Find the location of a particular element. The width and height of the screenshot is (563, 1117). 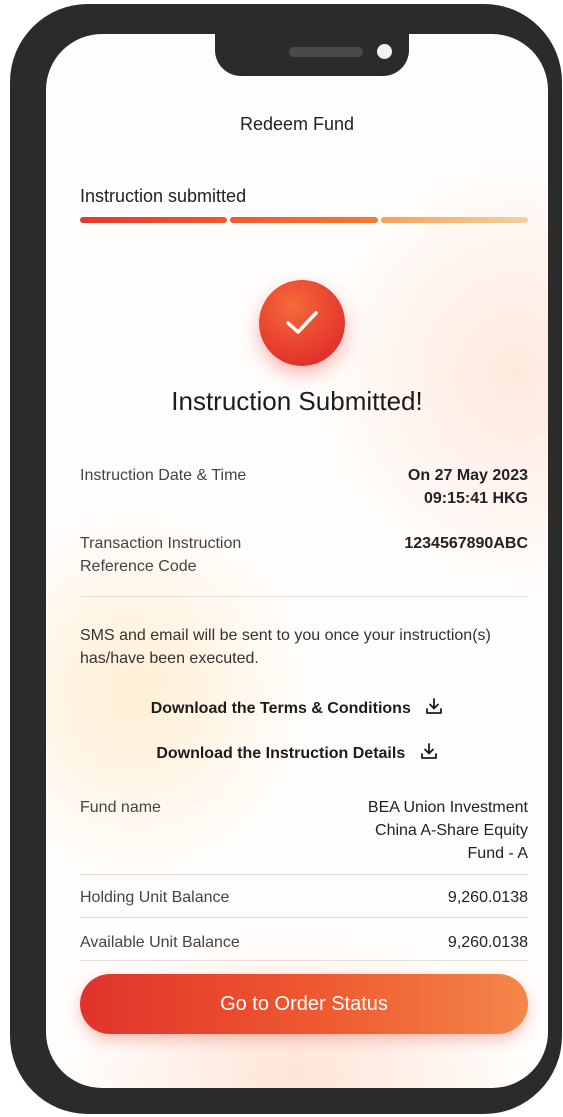

fund-name-label: Fund name is located at coordinates (120, 807).